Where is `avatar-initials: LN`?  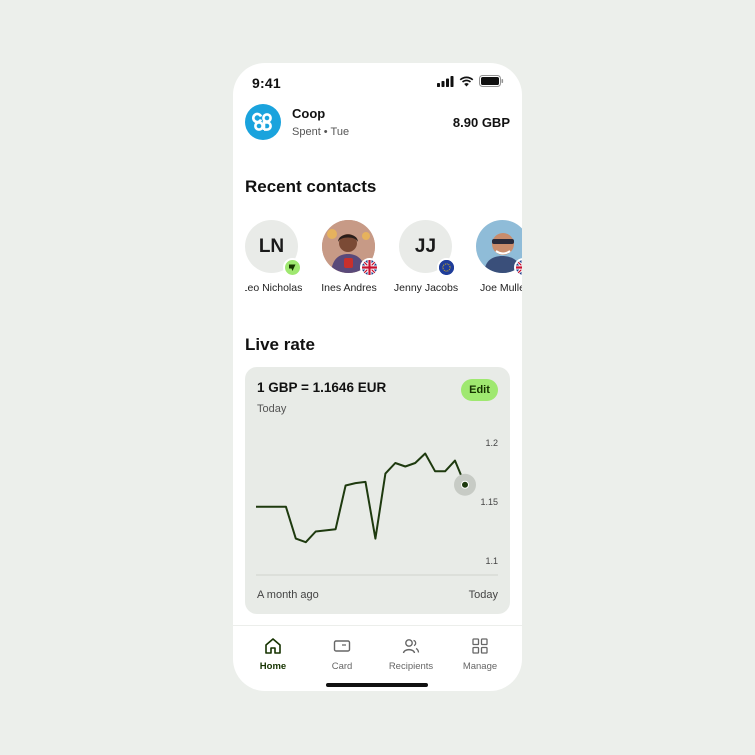
avatar-initials: LN is located at coordinates (271, 246).